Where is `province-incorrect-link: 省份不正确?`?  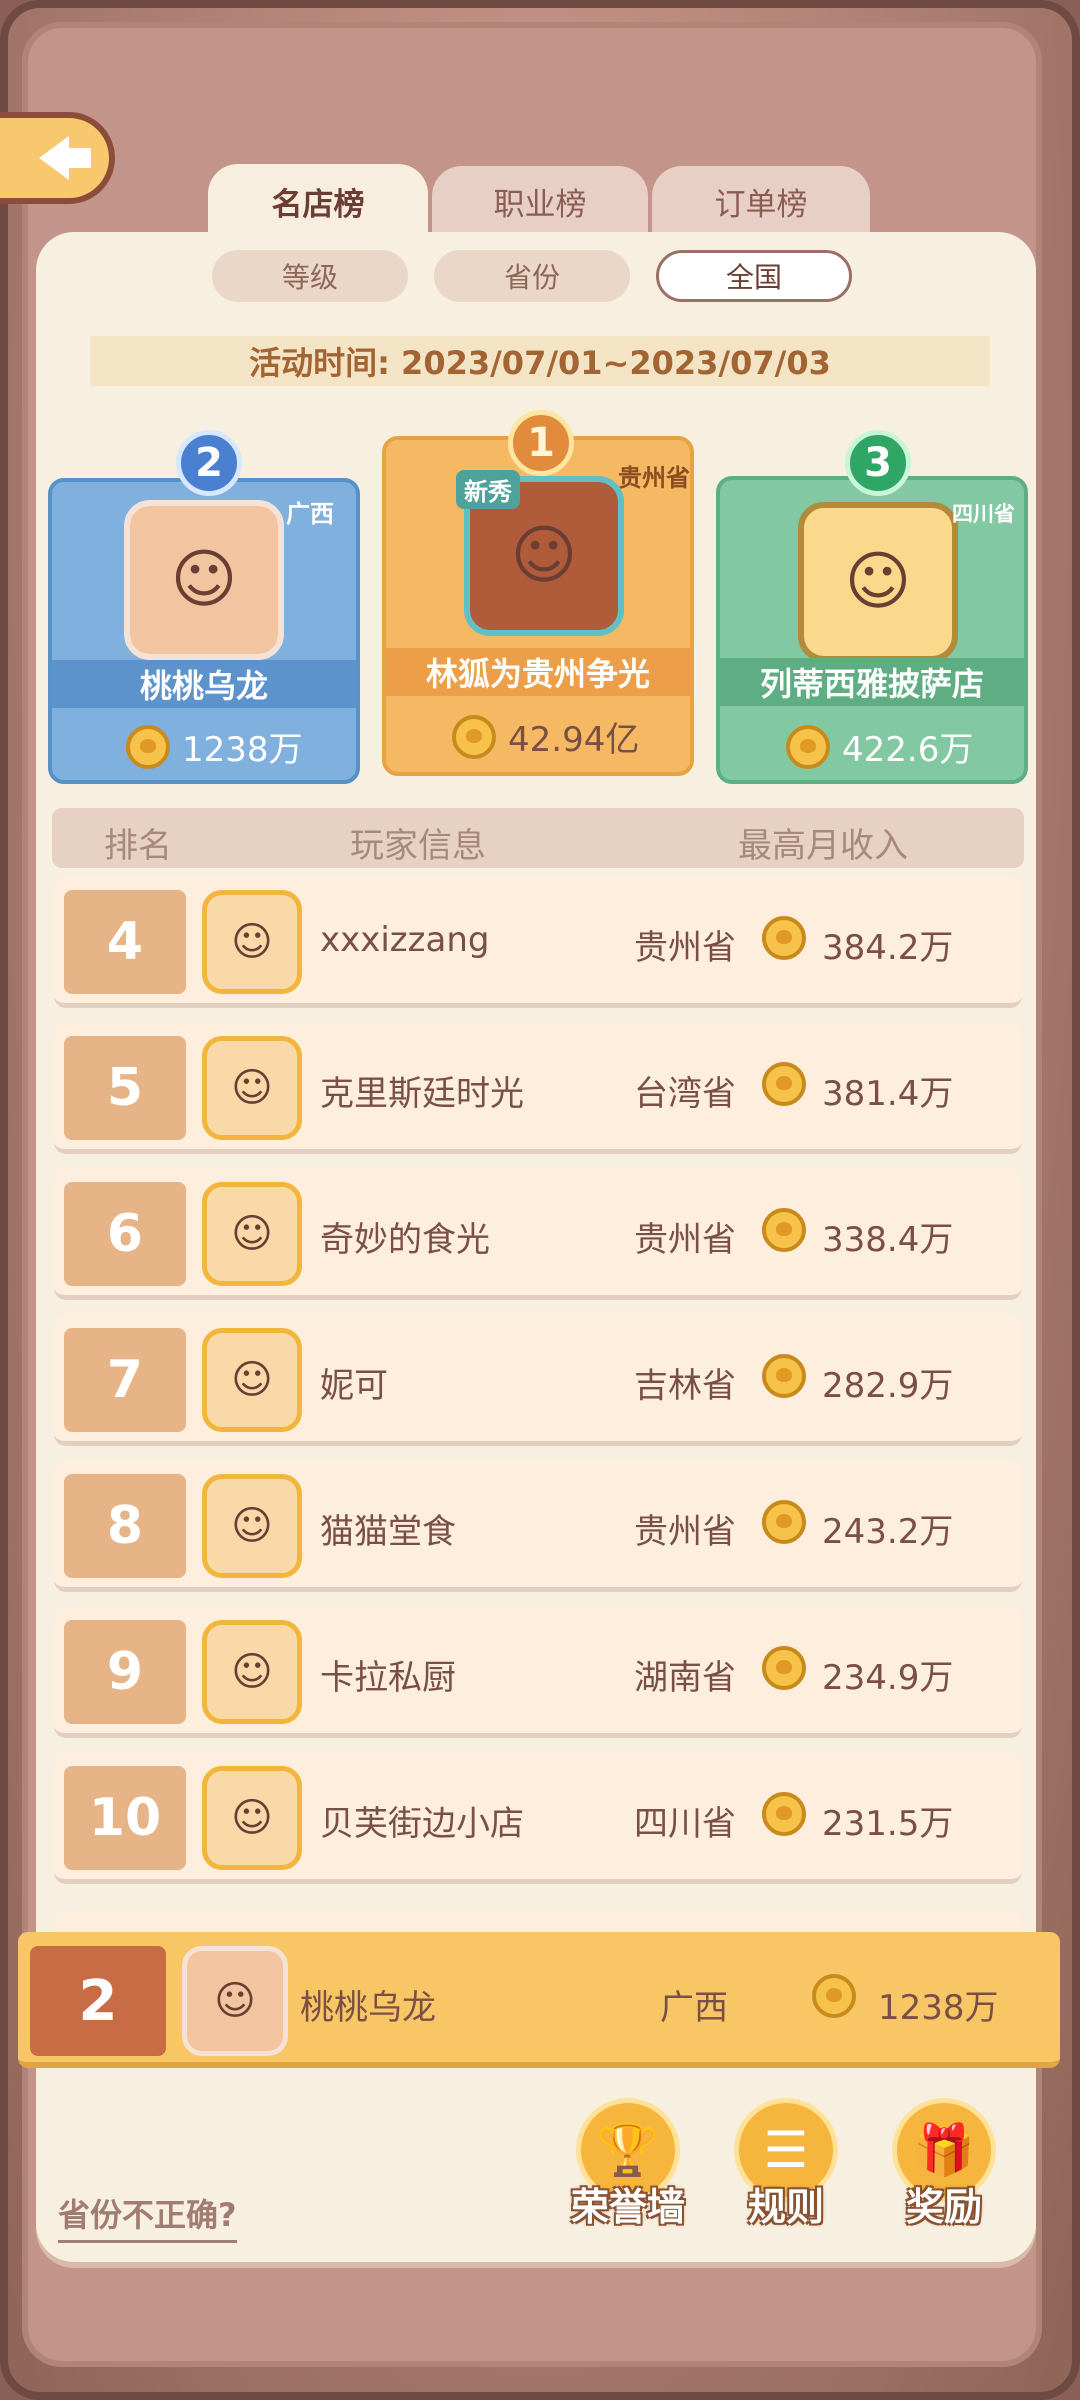 province-incorrect-link: 省份不正确? is located at coordinates (147, 2216).